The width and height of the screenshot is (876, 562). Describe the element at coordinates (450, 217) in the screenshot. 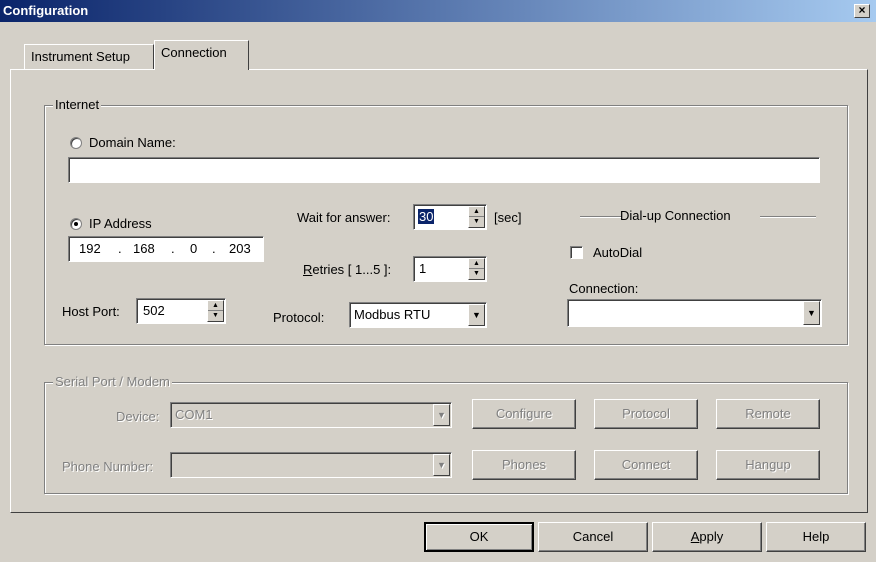

I see `wait-input: 30 ▲ ▼` at that location.